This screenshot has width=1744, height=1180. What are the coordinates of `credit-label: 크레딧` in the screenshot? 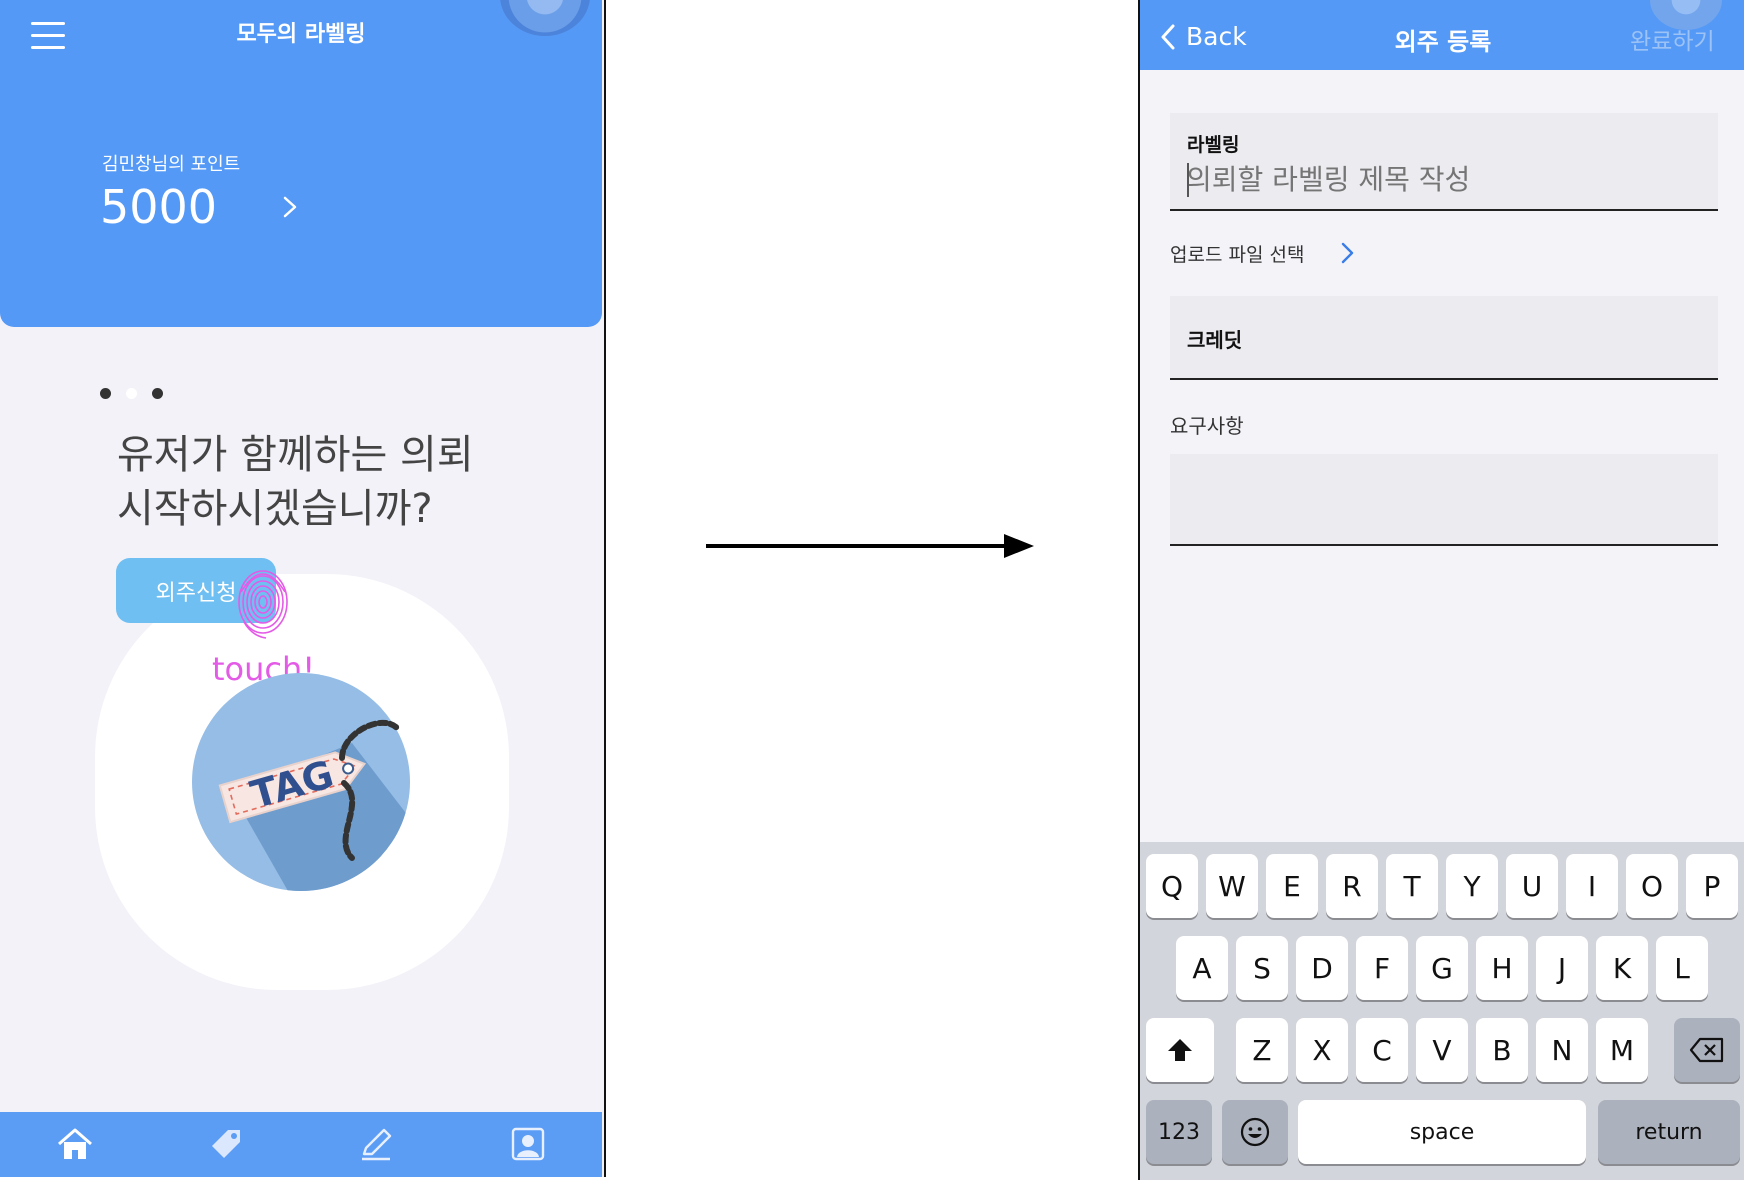 It's located at (1215, 340).